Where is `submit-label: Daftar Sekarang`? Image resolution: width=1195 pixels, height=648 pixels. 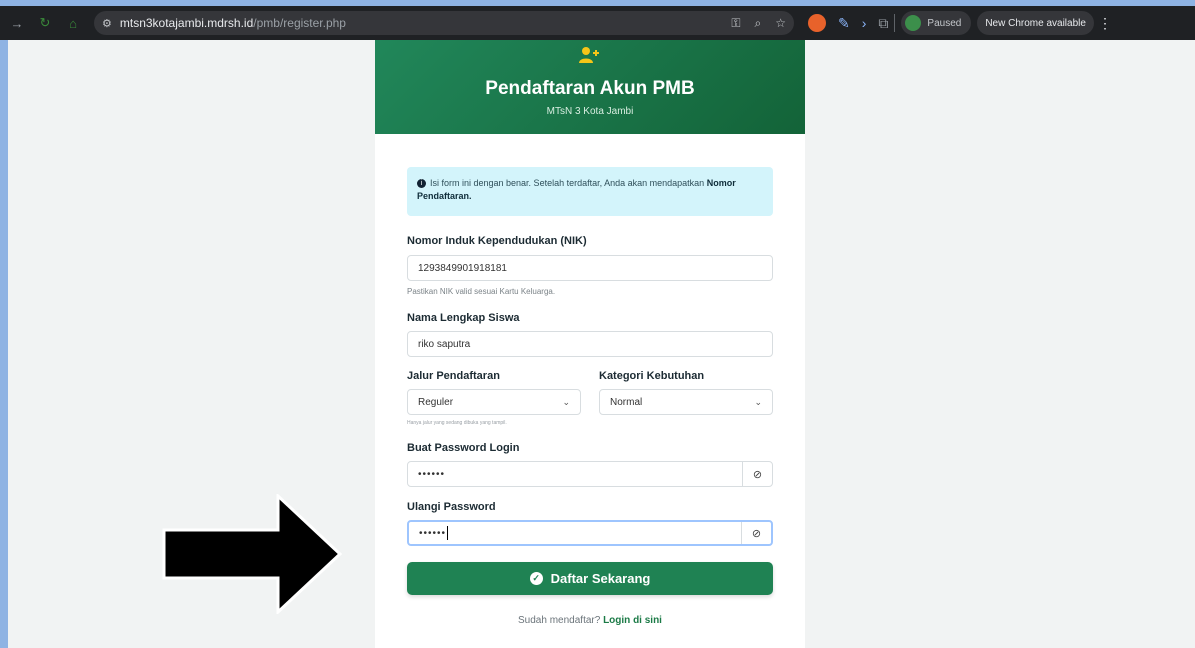
submit-label: Daftar Sekarang is located at coordinates (600, 578).